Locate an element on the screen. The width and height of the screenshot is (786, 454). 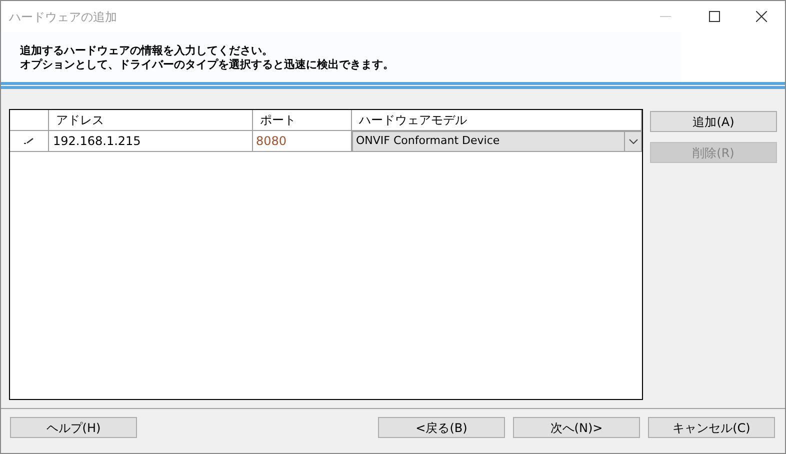
chevron-down-icon is located at coordinates (633, 141).